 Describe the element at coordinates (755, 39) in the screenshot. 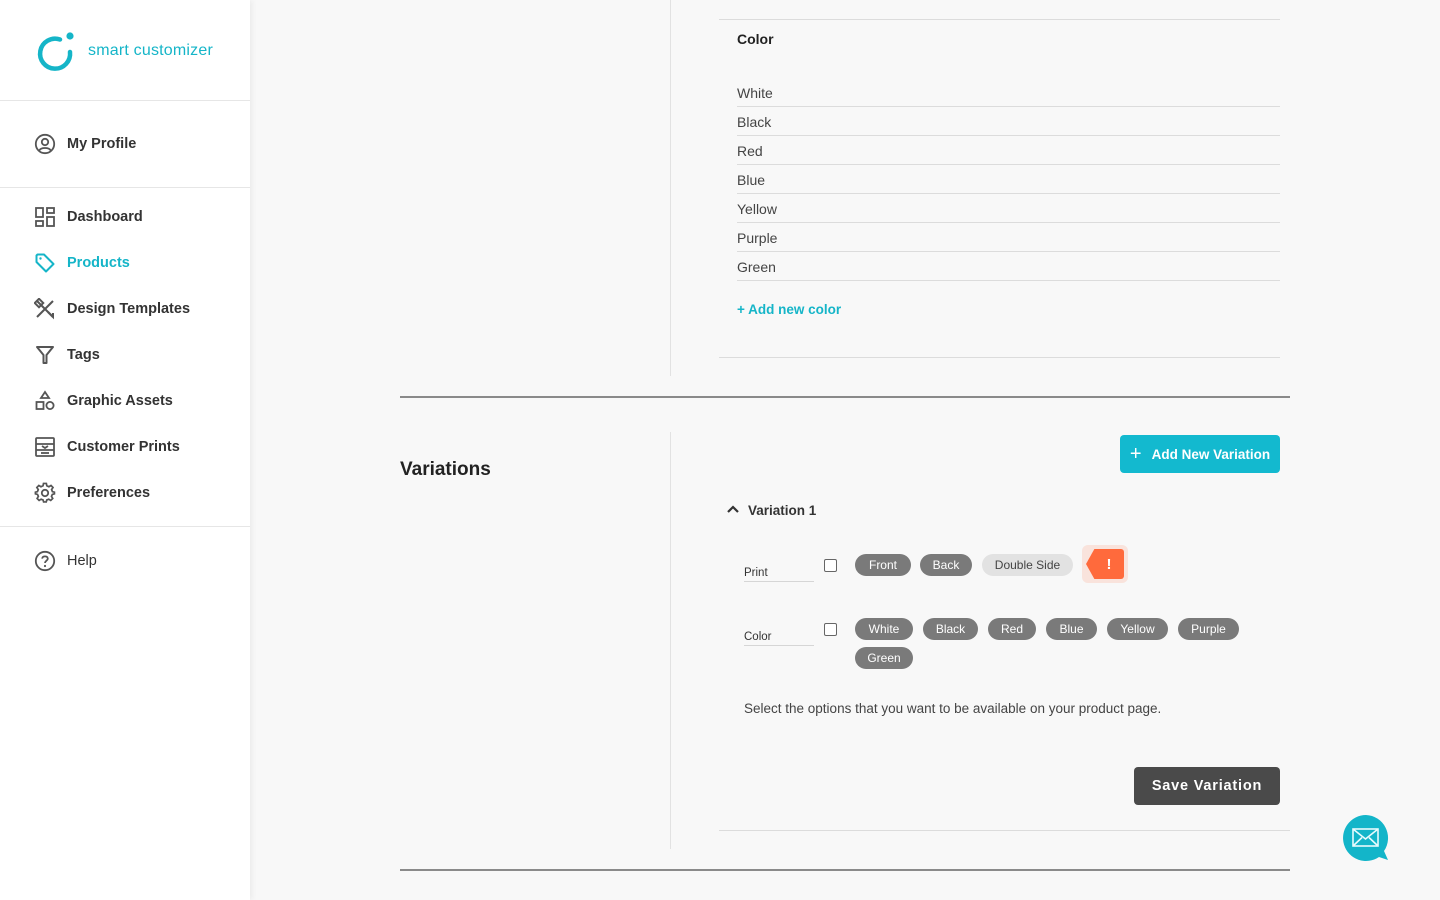

I see `color-options-heading: Color` at that location.